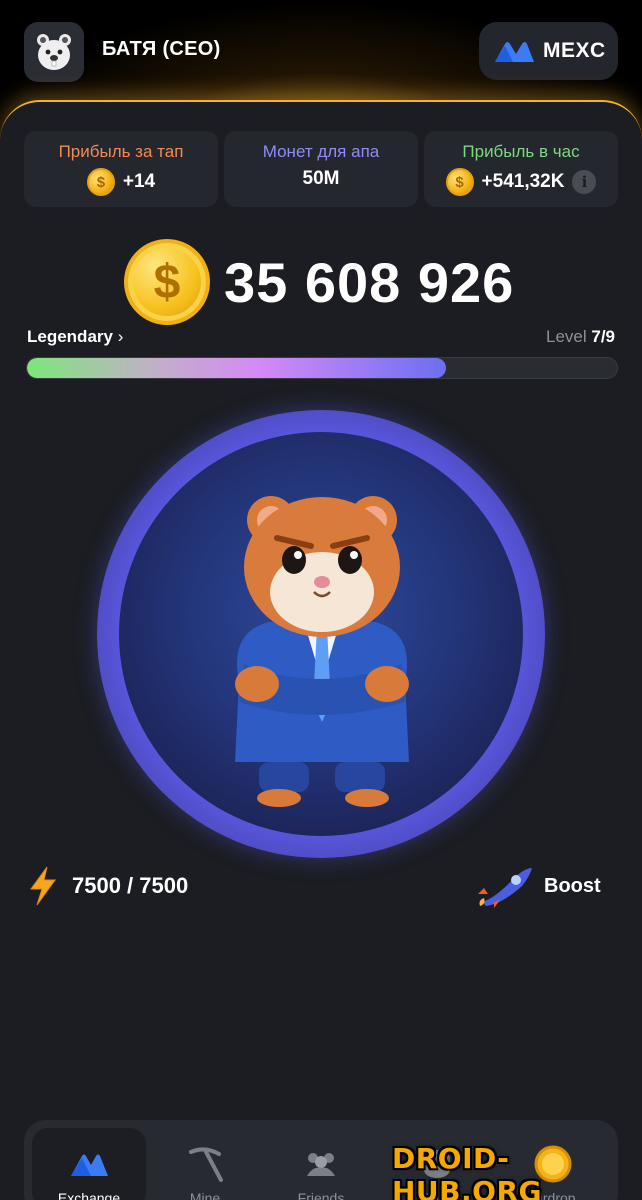 The image size is (642, 1200). I want to click on nav-mine: Mine, so click(205, 1164).